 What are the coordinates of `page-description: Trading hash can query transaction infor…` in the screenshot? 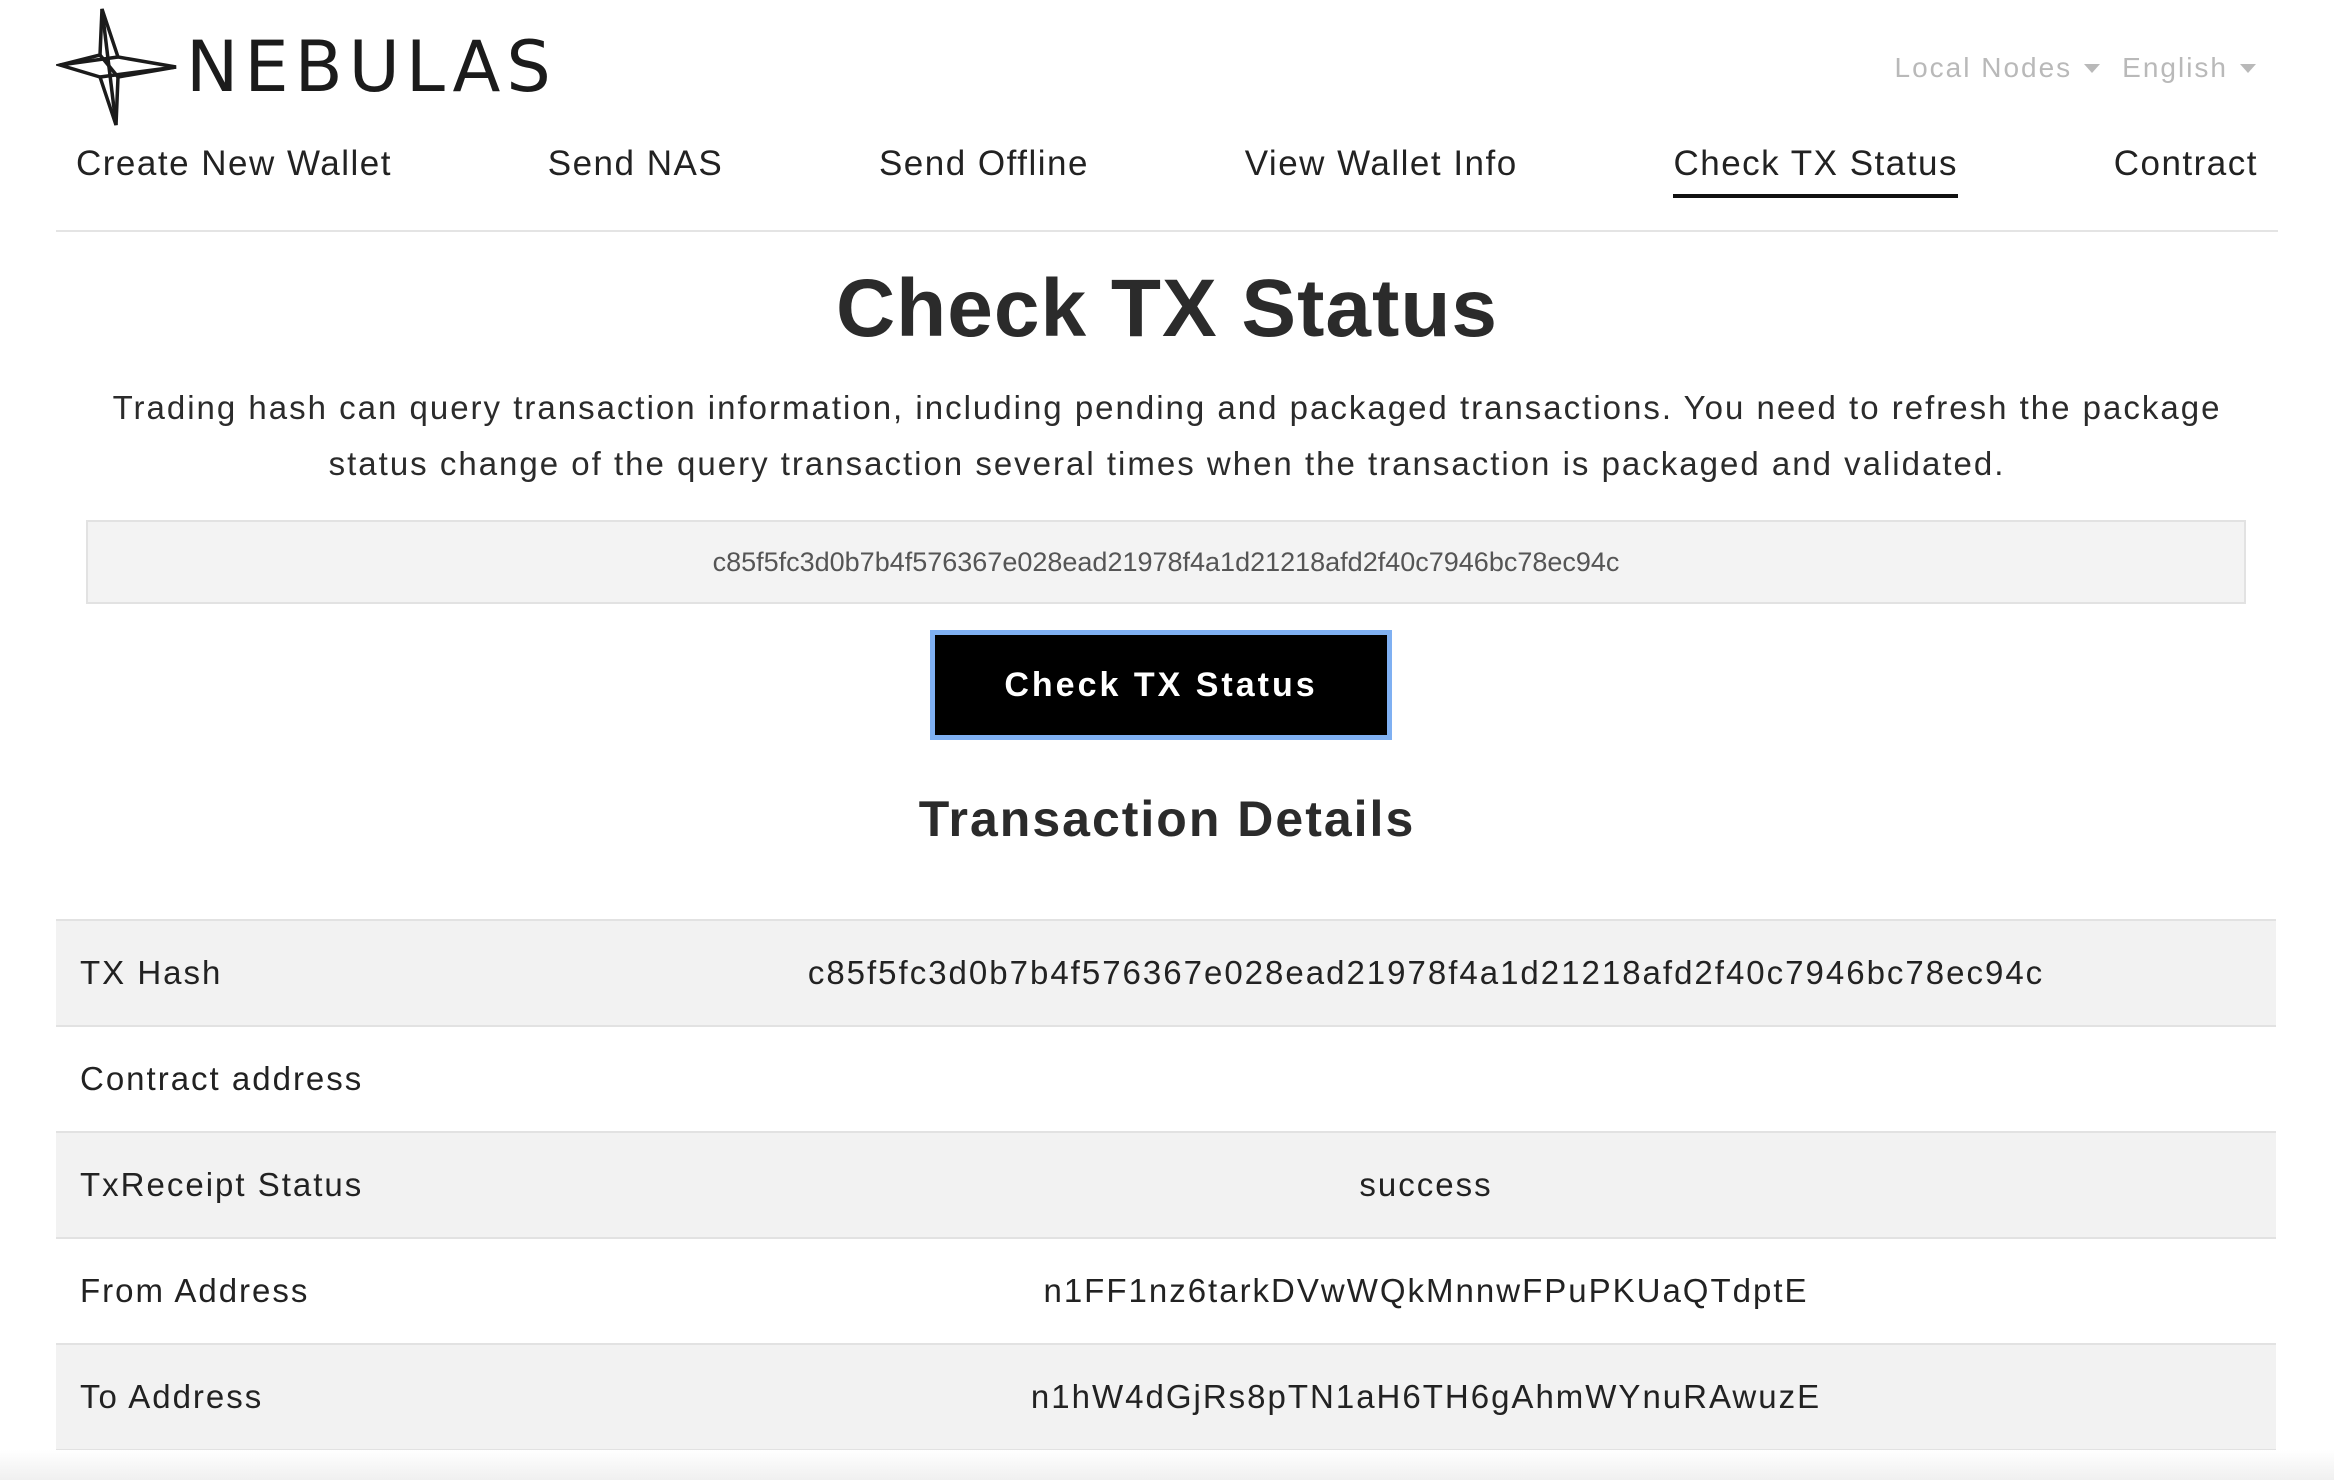 It's located at (1167, 436).